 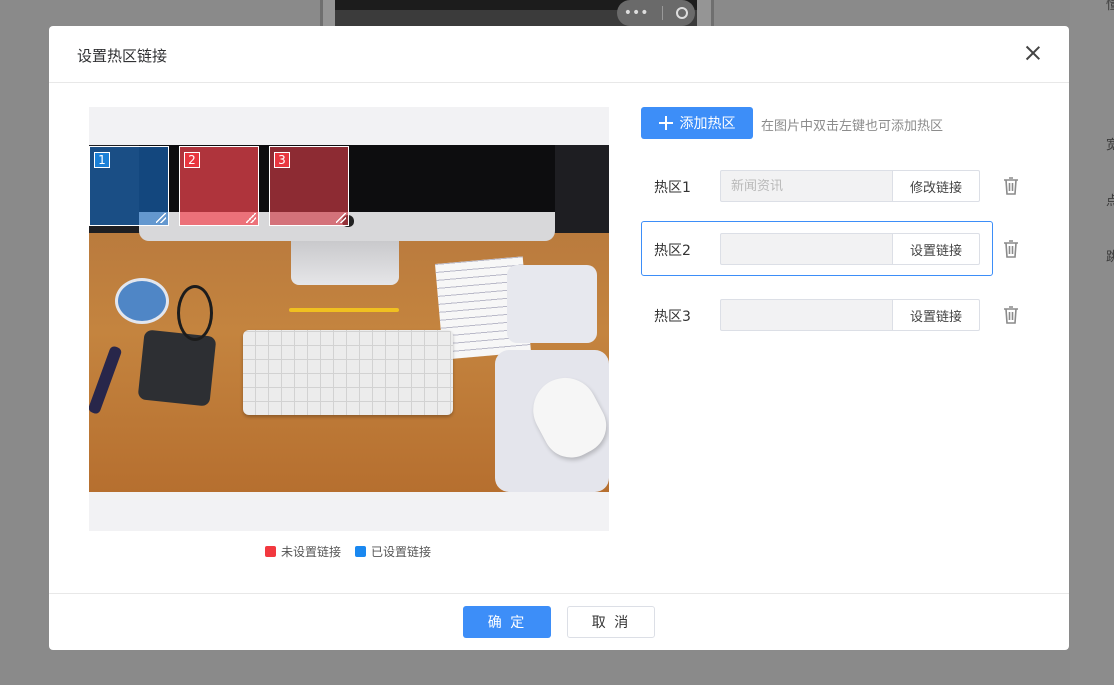 I want to click on hotspot-number: 1, so click(x=102, y=160).